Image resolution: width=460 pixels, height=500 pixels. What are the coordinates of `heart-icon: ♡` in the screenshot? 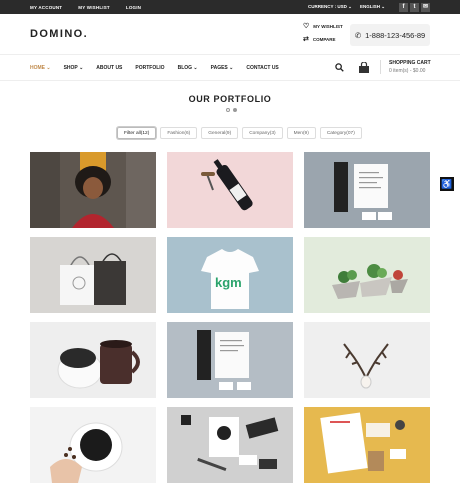 It's located at (306, 26).